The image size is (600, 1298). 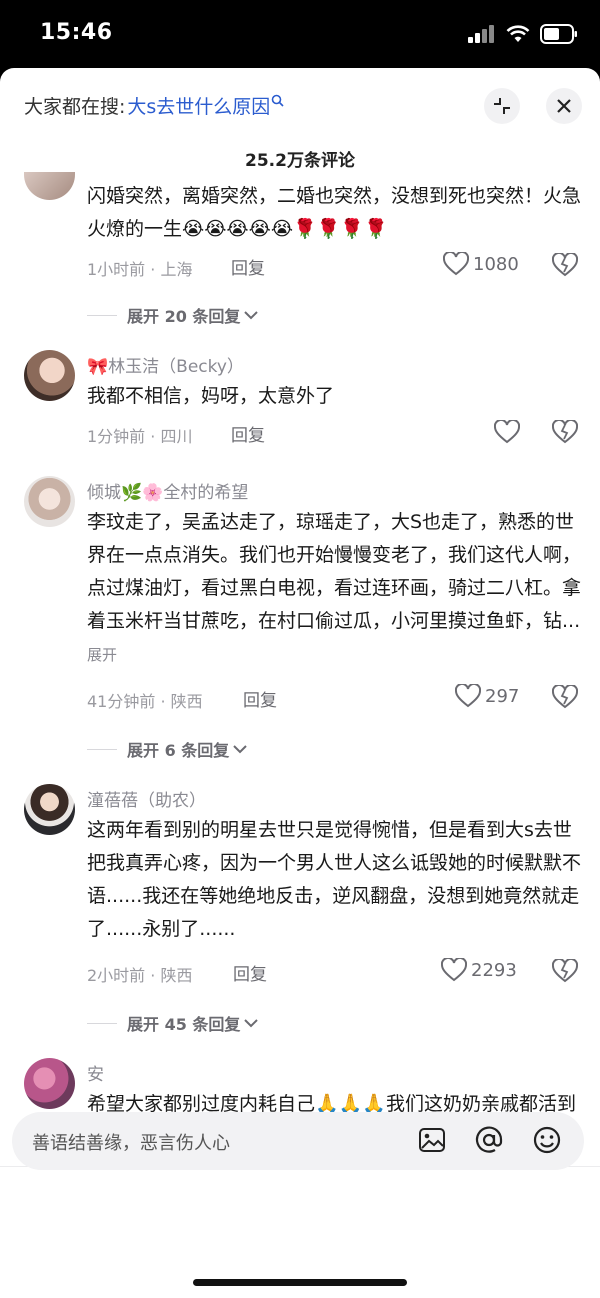 What do you see at coordinates (496, 264) in the screenshot?
I see `like-count: 1080` at bounding box center [496, 264].